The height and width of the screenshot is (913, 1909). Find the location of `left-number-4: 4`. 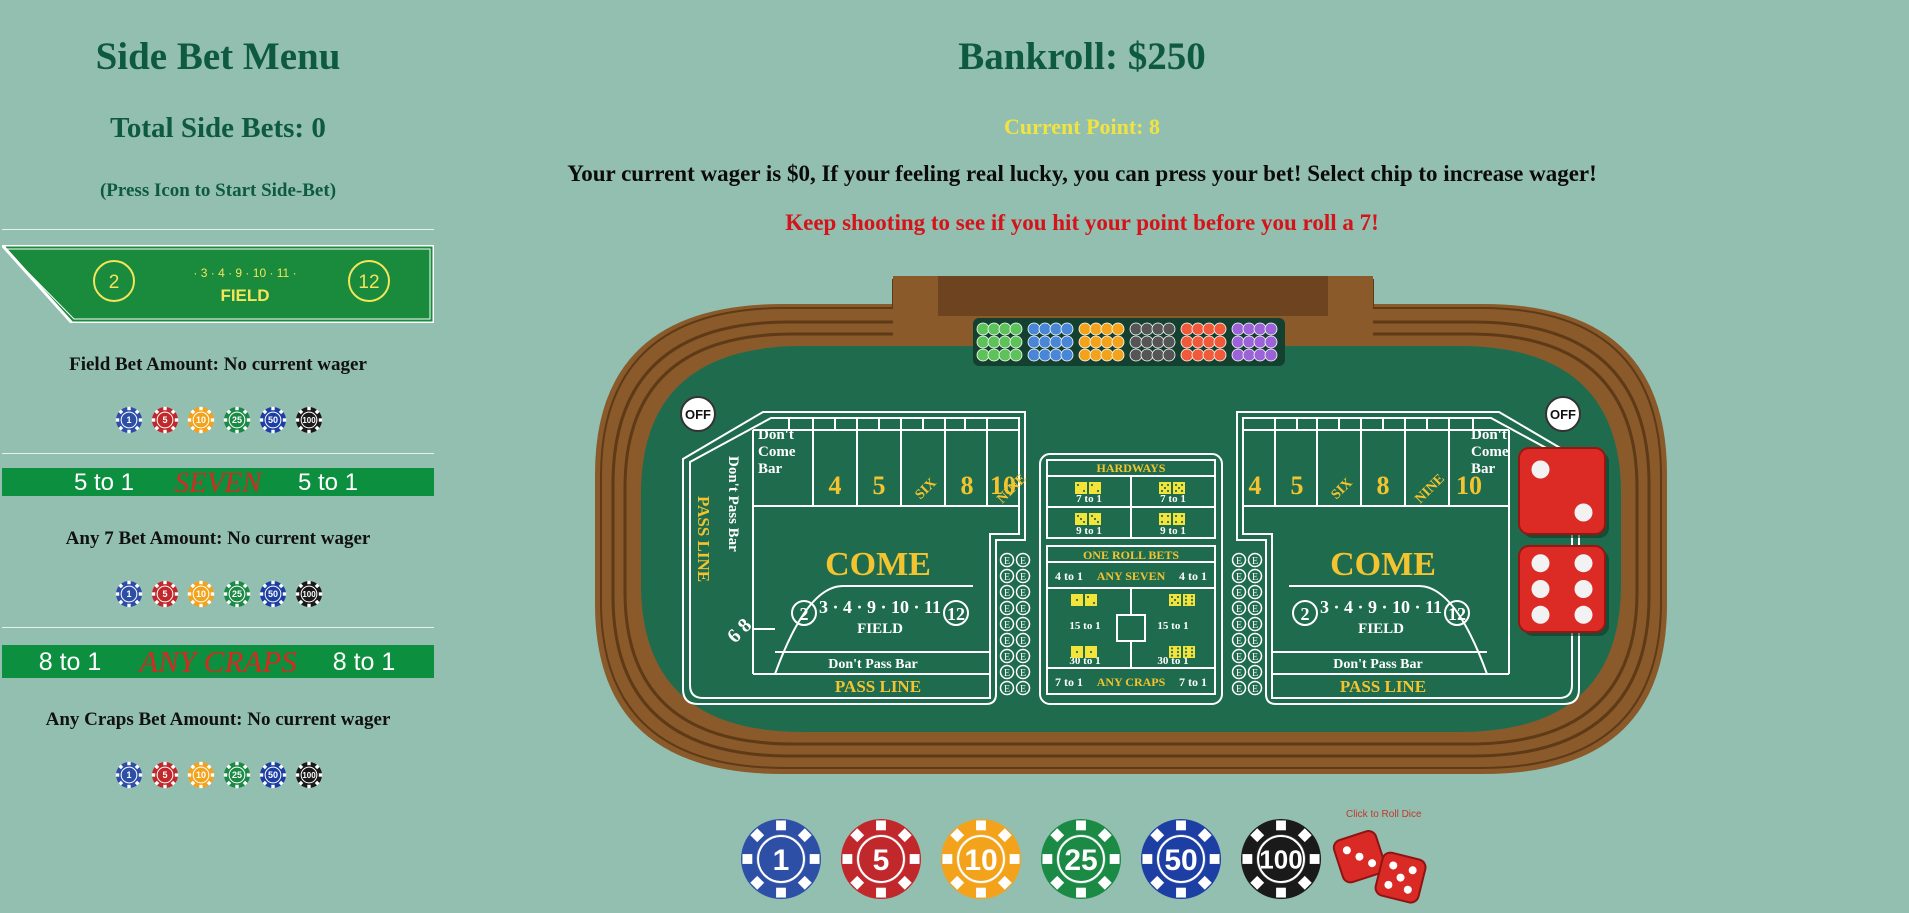

left-number-4: 4 is located at coordinates (835, 485).